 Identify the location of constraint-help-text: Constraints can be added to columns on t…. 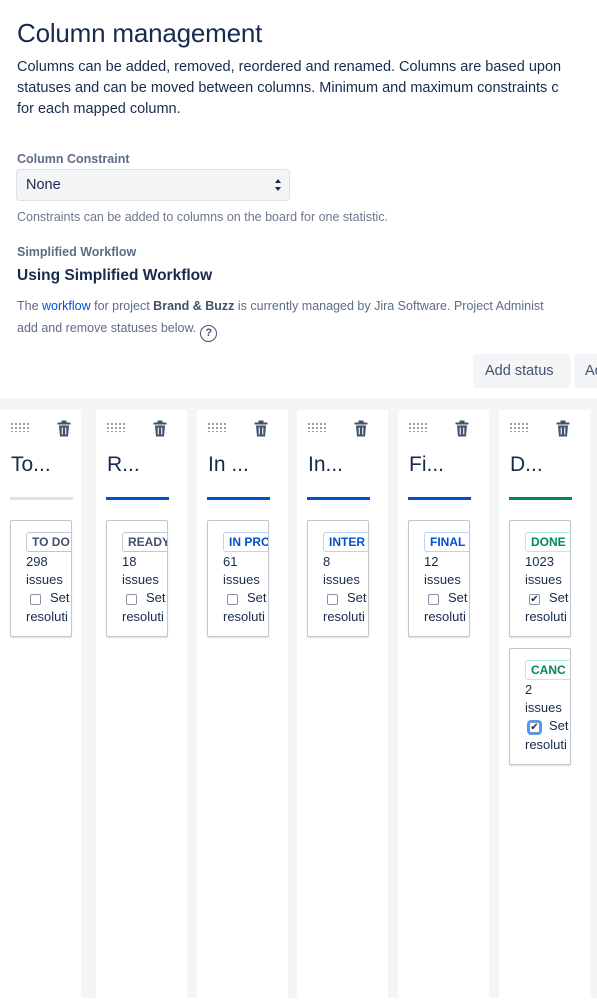
(203, 217).